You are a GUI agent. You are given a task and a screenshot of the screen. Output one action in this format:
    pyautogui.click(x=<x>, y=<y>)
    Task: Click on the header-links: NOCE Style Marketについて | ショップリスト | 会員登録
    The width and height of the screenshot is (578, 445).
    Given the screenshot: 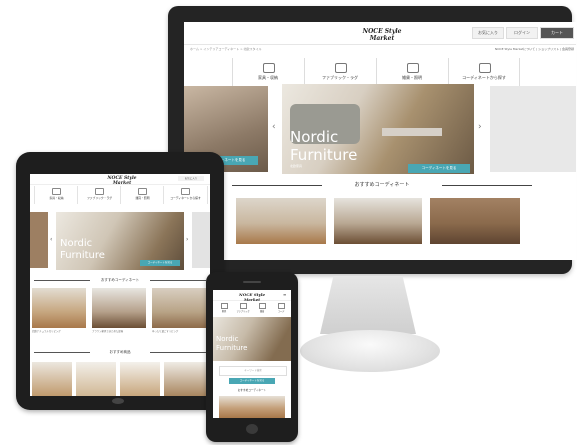 What is the action you would take?
    pyautogui.click(x=524, y=49)
    